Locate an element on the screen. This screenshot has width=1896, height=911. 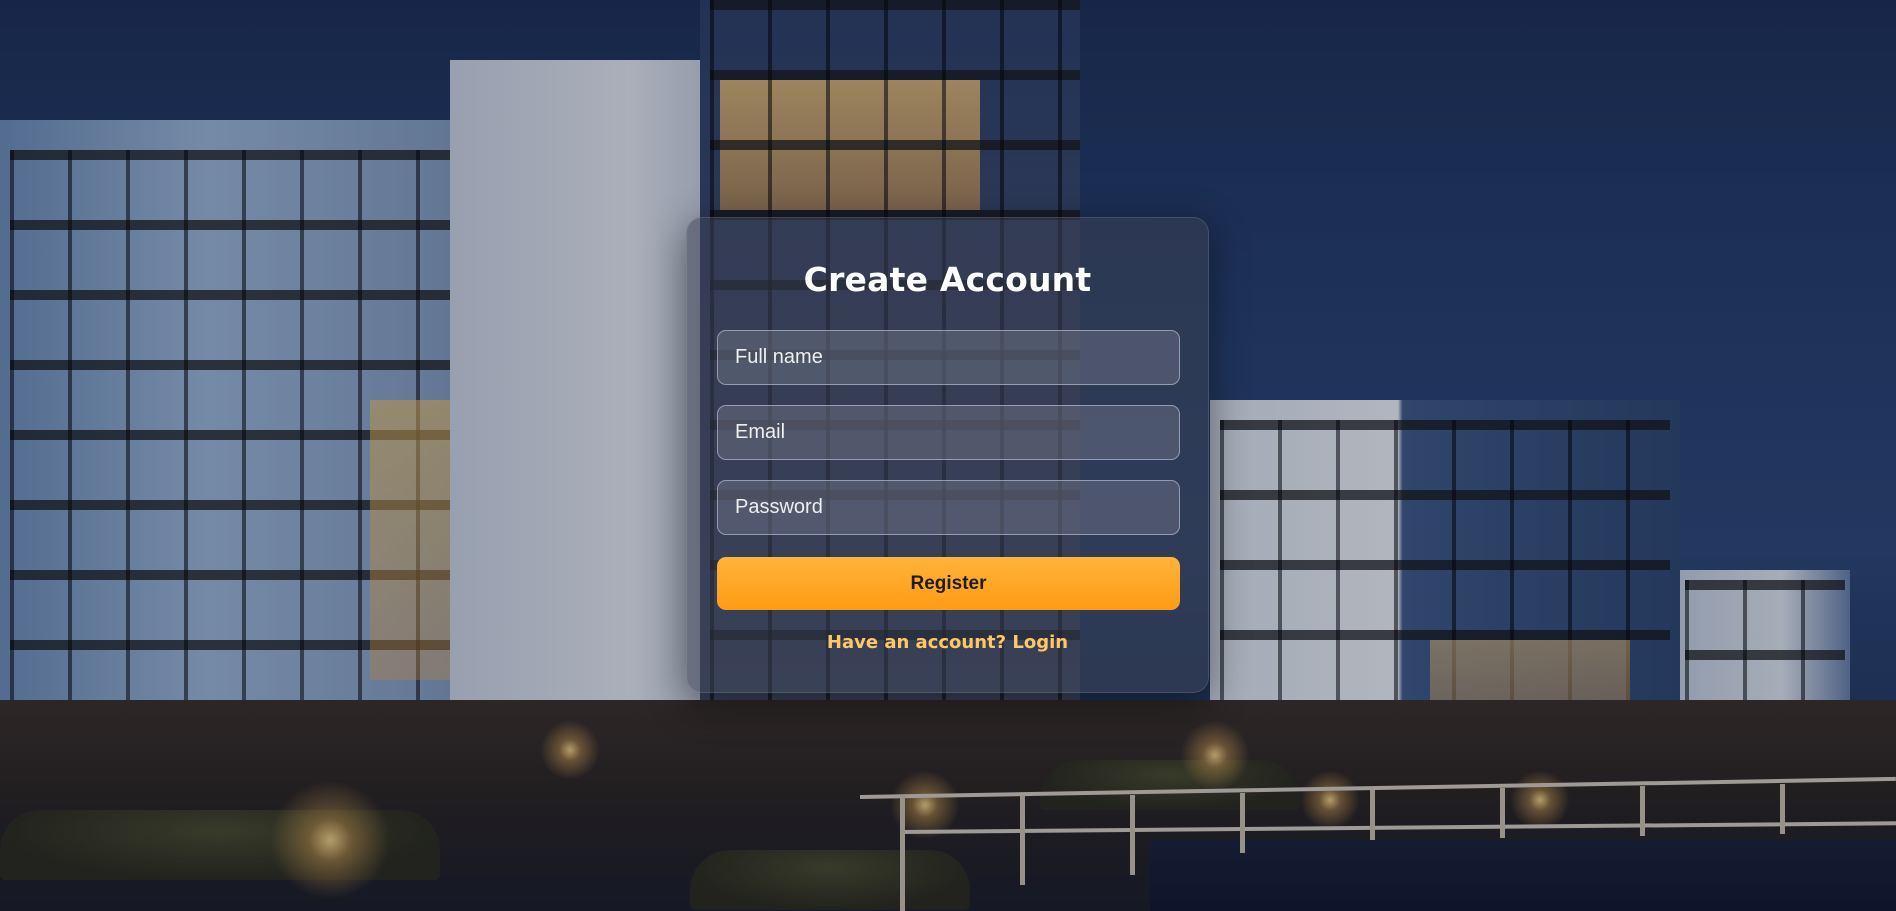
login-prompt-text: Have an account? is located at coordinates (916, 642).